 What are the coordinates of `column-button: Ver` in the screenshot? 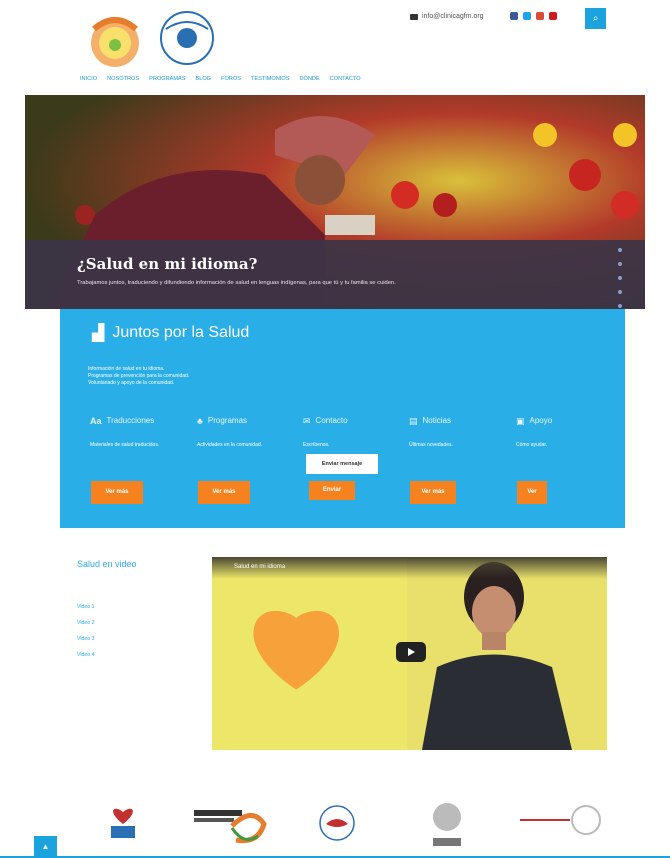 It's located at (532, 492).